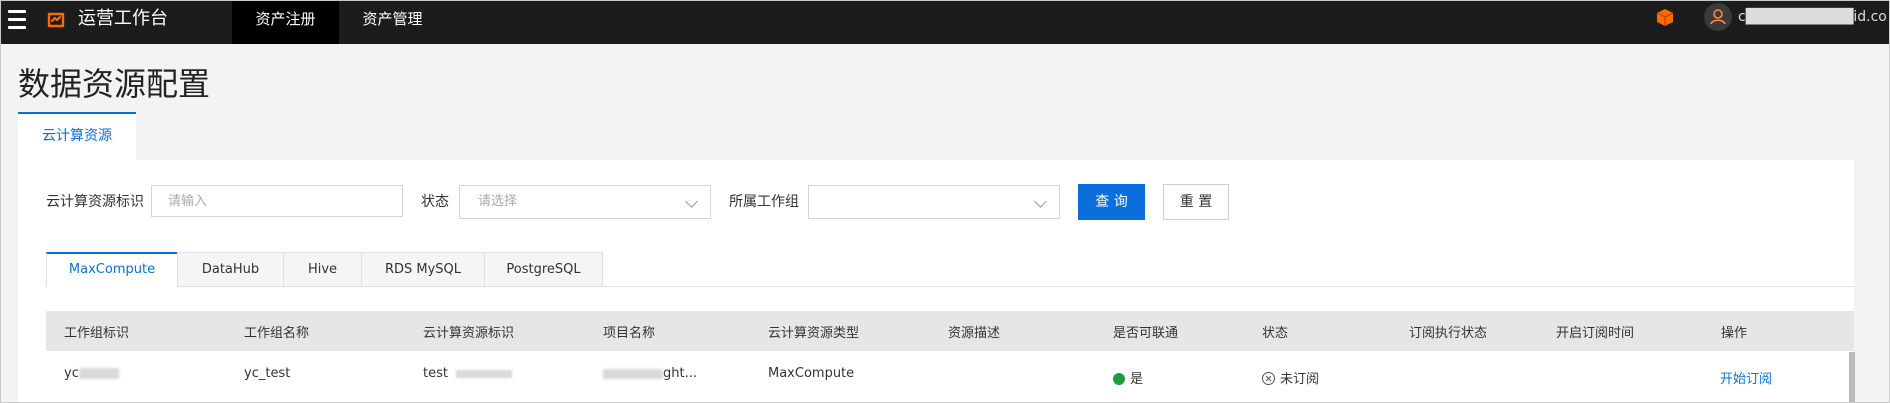 The height and width of the screenshot is (403, 1890). Describe the element at coordinates (1128, 377) in the screenshot. I see `cell-connectable: 是` at that location.